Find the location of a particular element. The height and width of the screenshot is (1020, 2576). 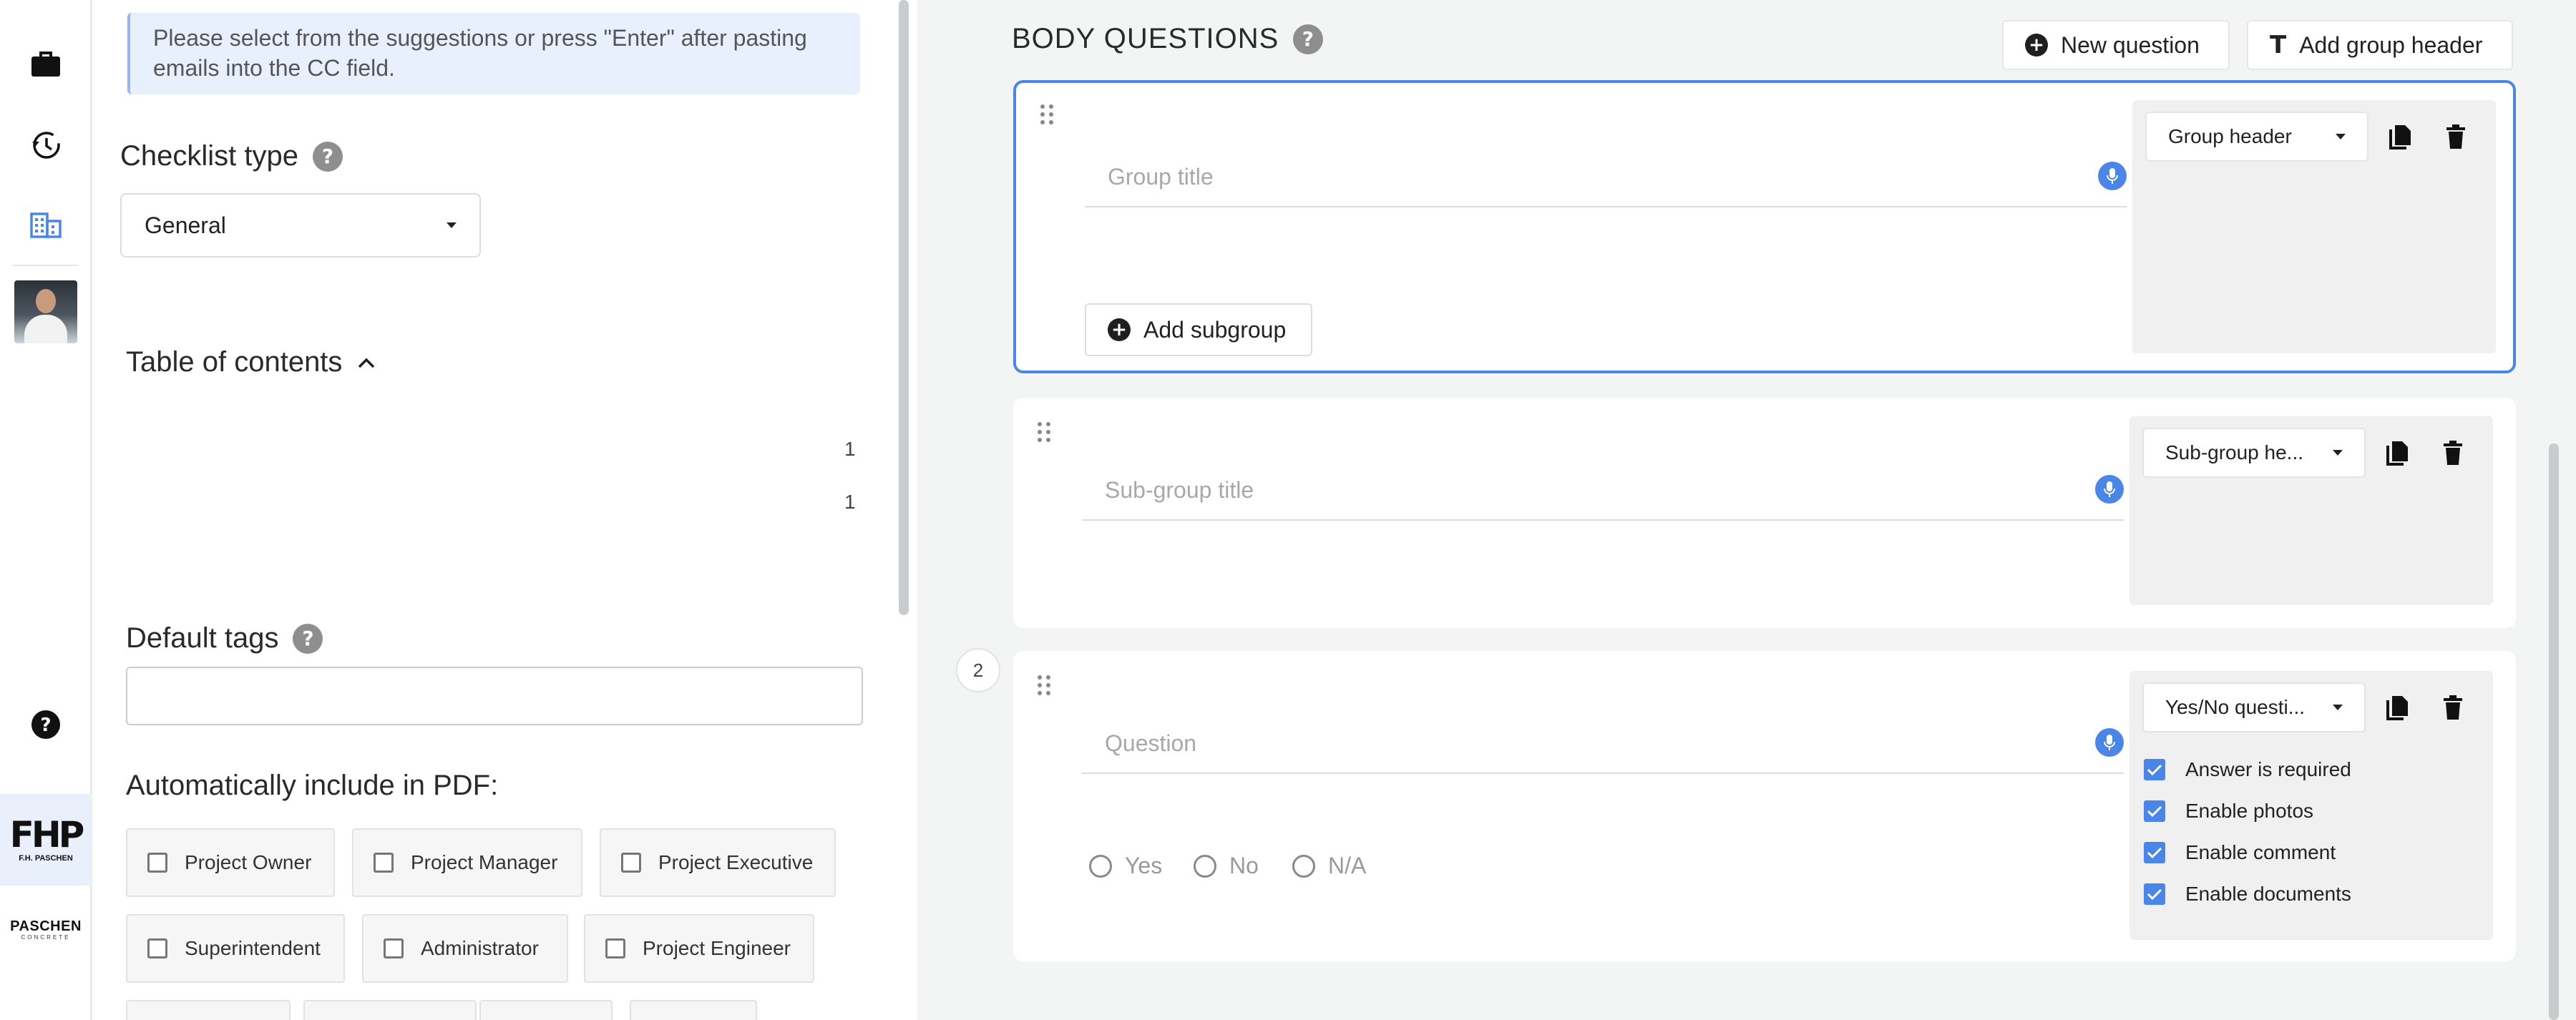

company-logo-paschen: PASCHEN CONCRETE is located at coordinates (46, 930).